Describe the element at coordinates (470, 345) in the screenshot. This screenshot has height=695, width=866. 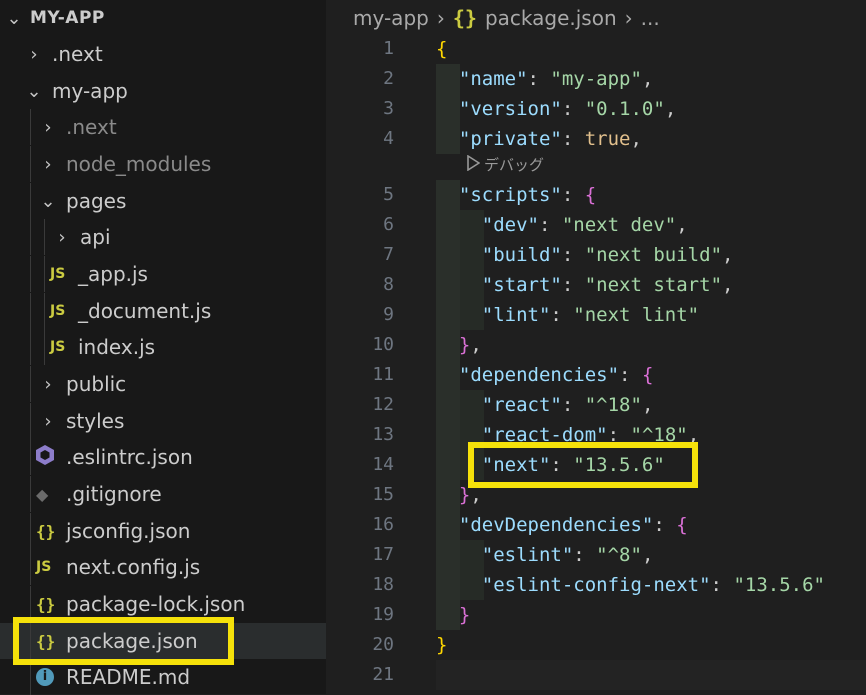
I see `code-line-10: },` at that location.